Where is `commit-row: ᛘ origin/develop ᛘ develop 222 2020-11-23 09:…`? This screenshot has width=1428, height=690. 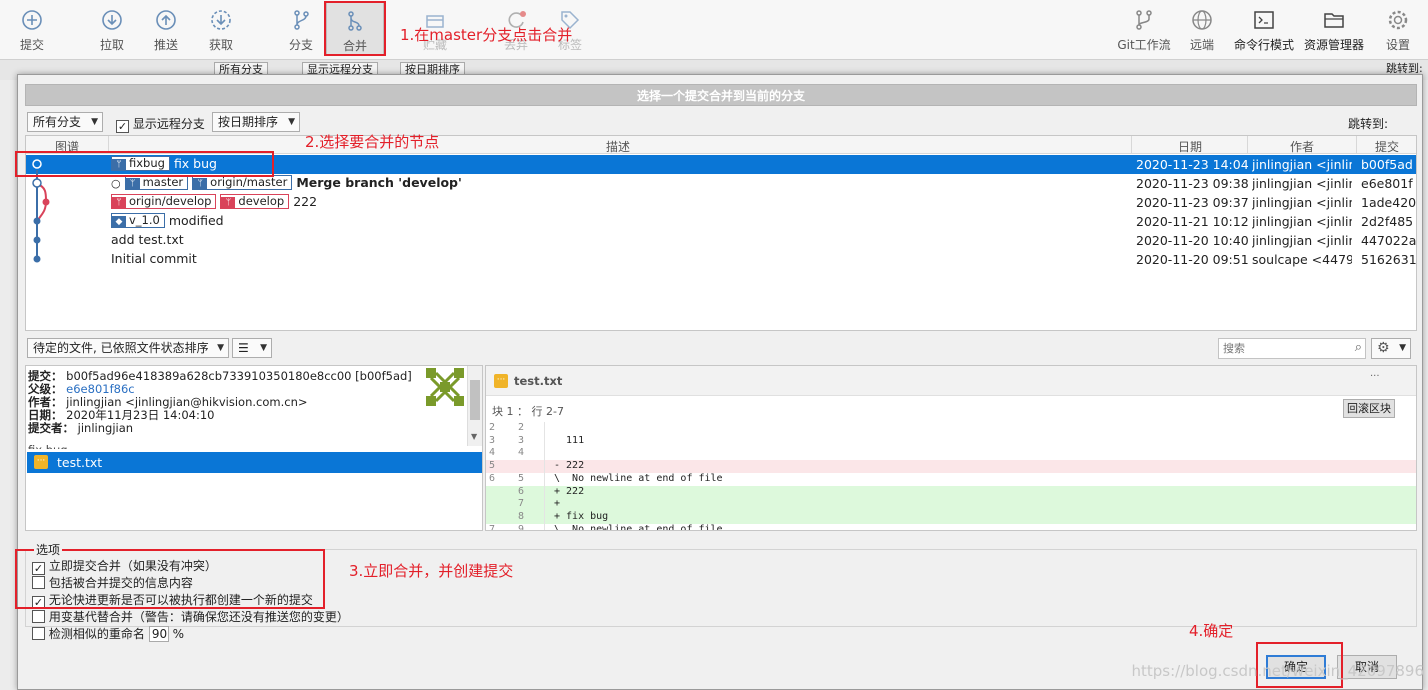 commit-row: ᛘ origin/develop ᛘ develop 222 2020-11-23 09:… is located at coordinates (721, 202).